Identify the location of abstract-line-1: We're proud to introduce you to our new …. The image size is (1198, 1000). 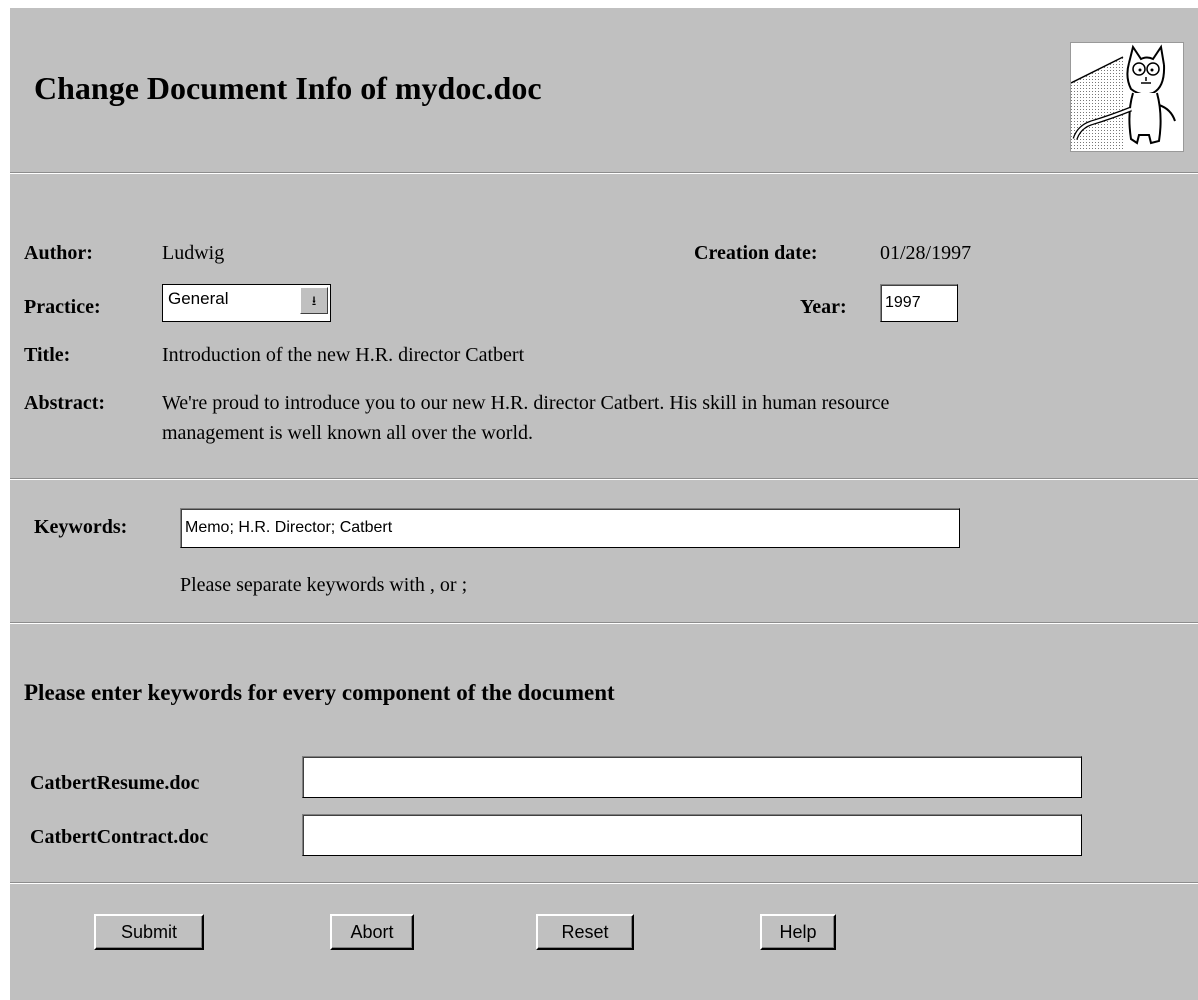
(526, 403).